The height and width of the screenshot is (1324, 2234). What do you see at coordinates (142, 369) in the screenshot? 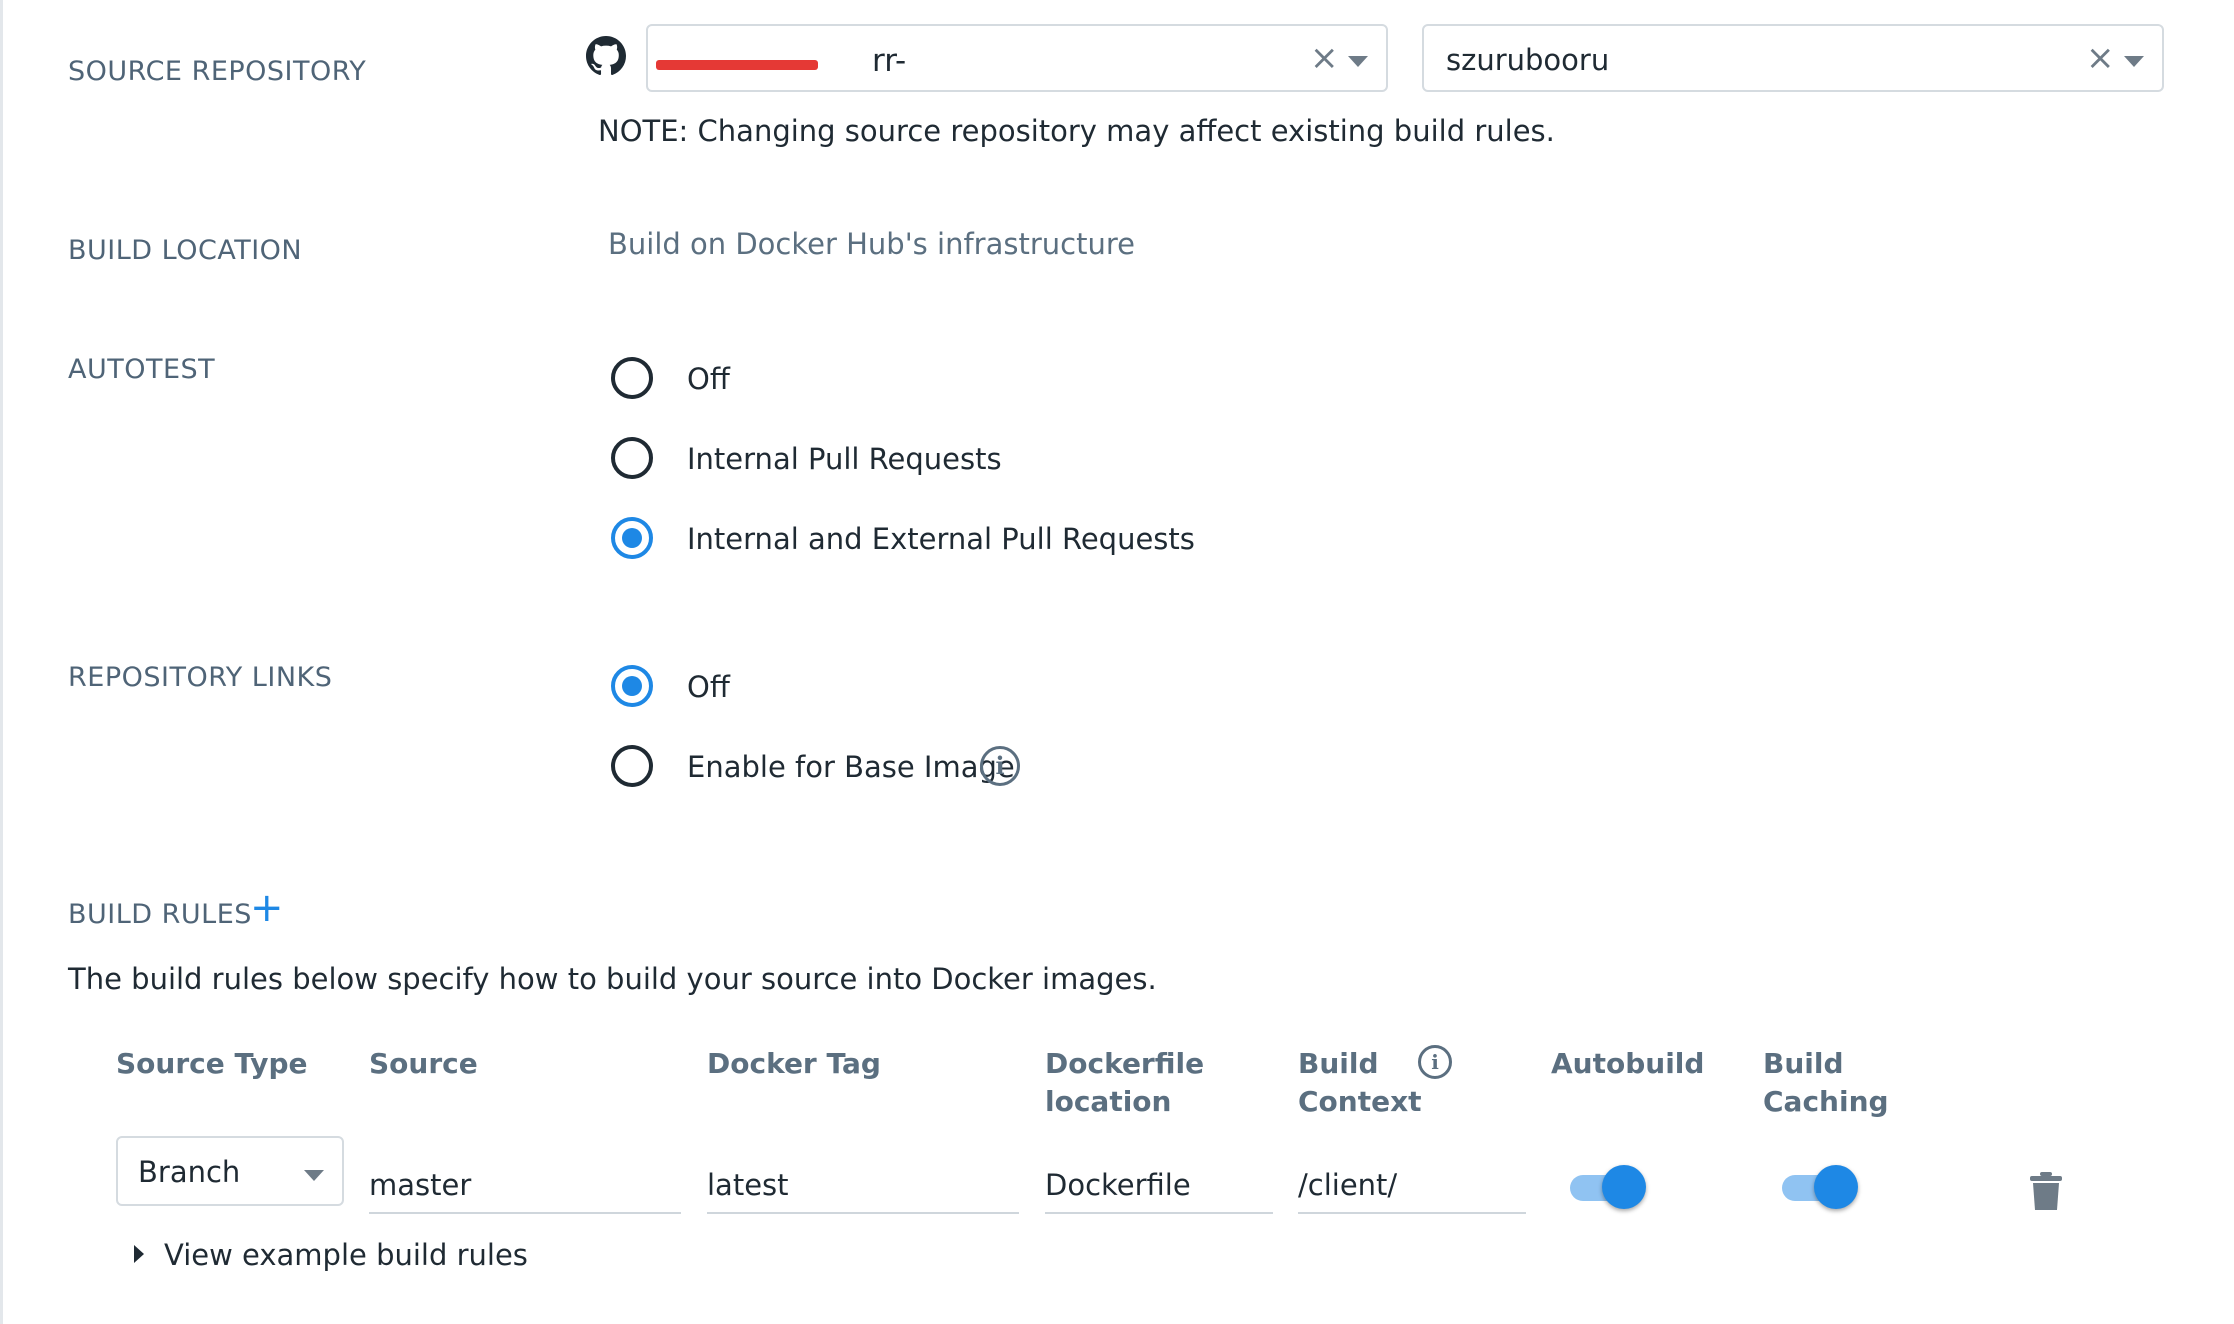
I see `autotest-label: AUTOTEST` at bounding box center [142, 369].